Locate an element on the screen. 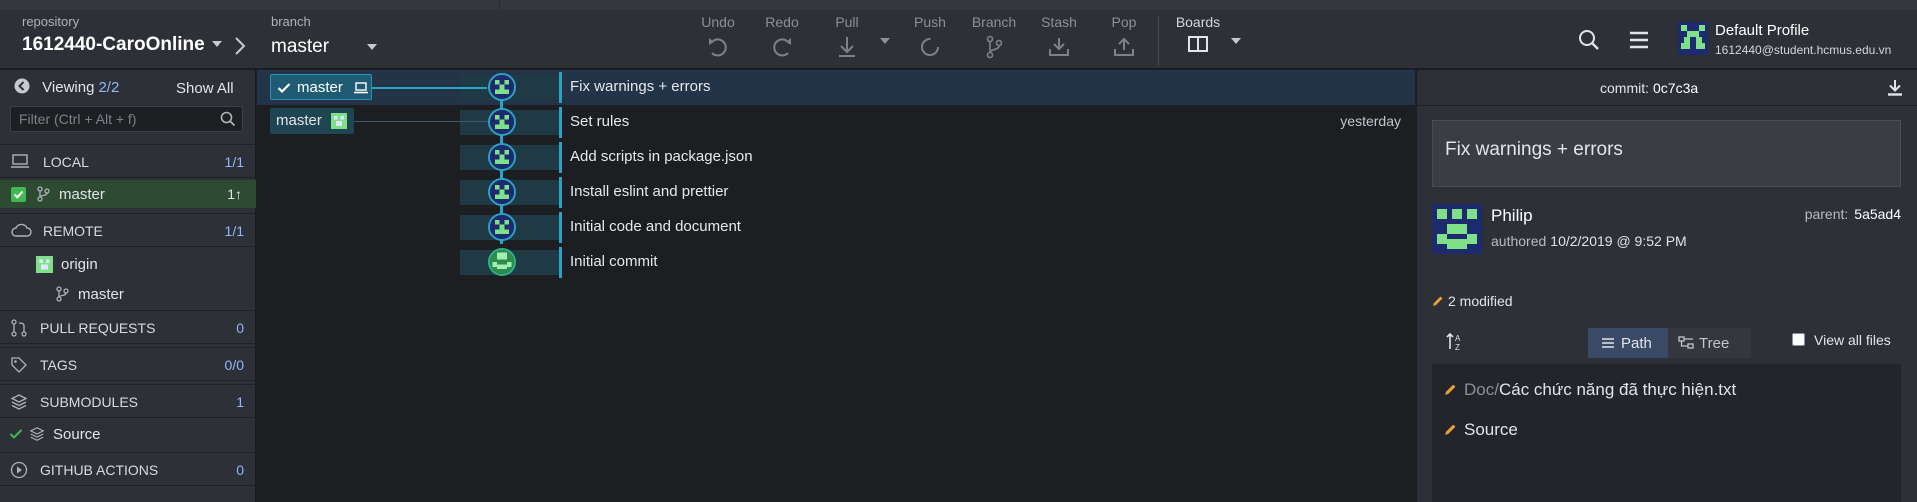 The image size is (1917, 502). stash-button: Stash is located at coordinates (1059, 38).